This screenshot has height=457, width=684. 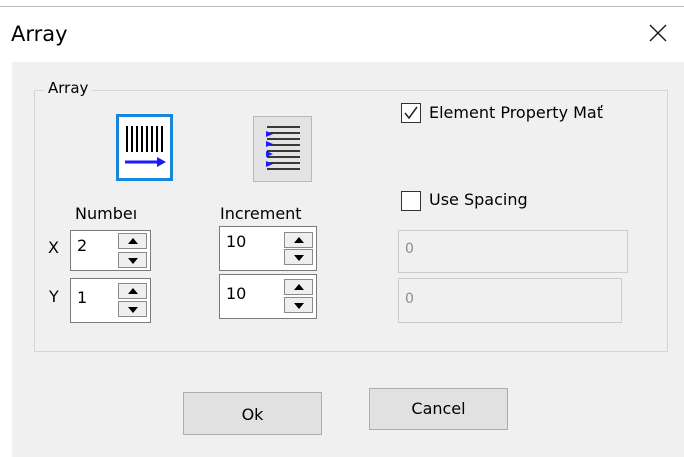 What do you see at coordinates (411, 201) in the screenshot?
I see `use-spacing-checkbox` at bounding box center [411, 201].